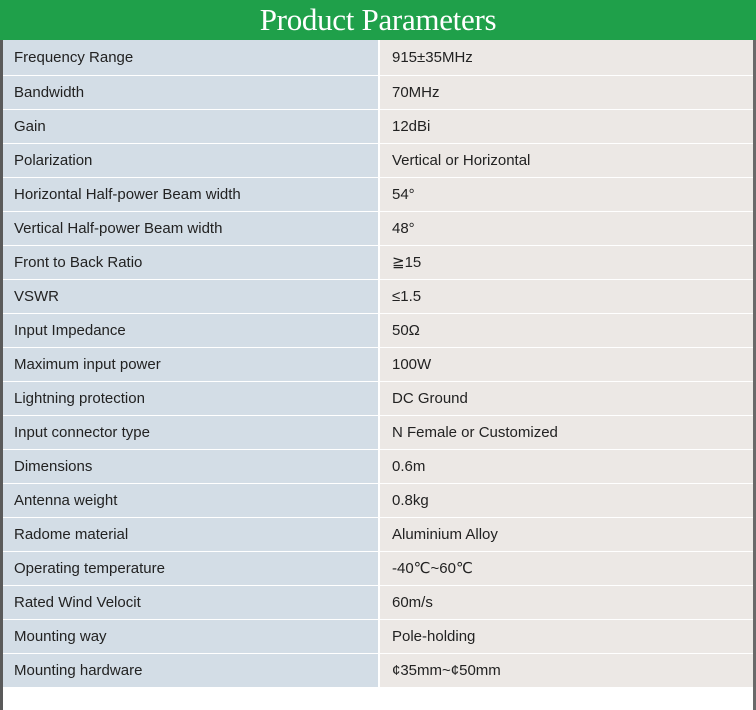 This screenshot has width=756, height=710. What do you see at coordinates (566, 228) in the screenshot?
I see `parameter-value: 48°` at bounding box center [566, 228].